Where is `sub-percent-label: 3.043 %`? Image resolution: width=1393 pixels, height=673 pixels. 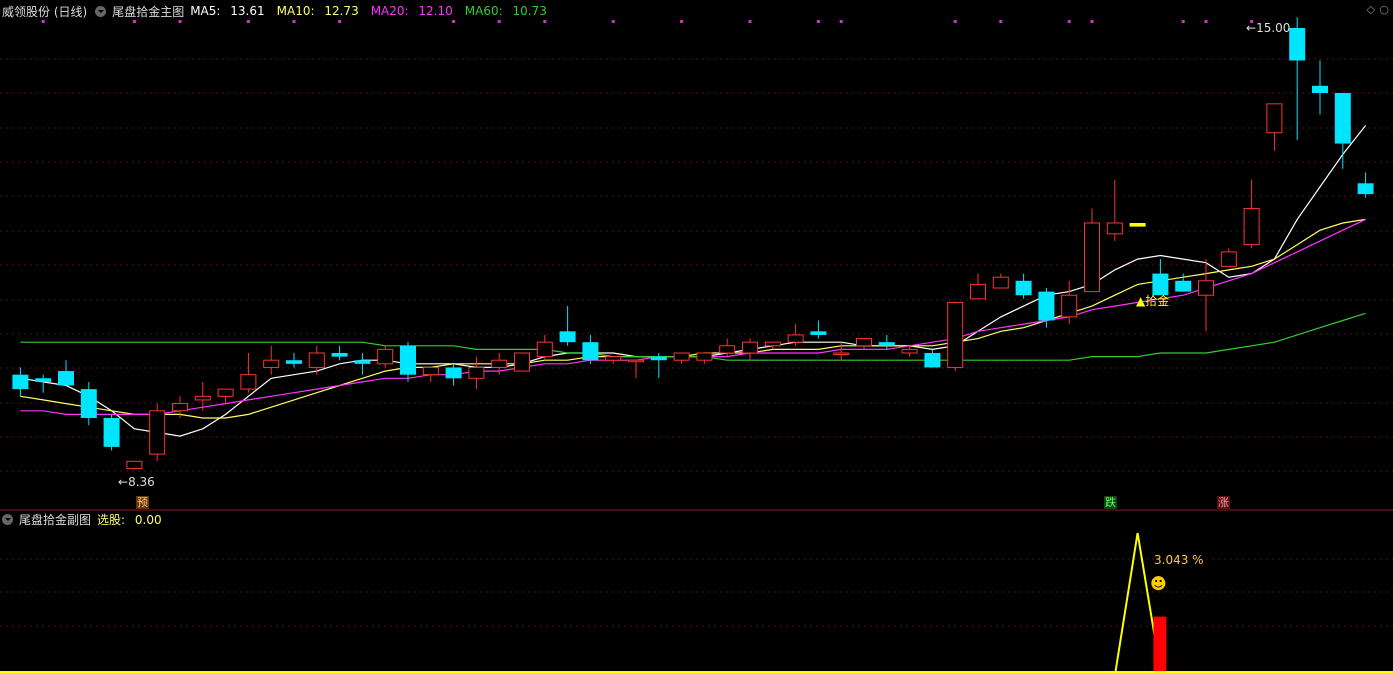 sub-percent-label: 3.043 % is located at coordinates (1179, 560).